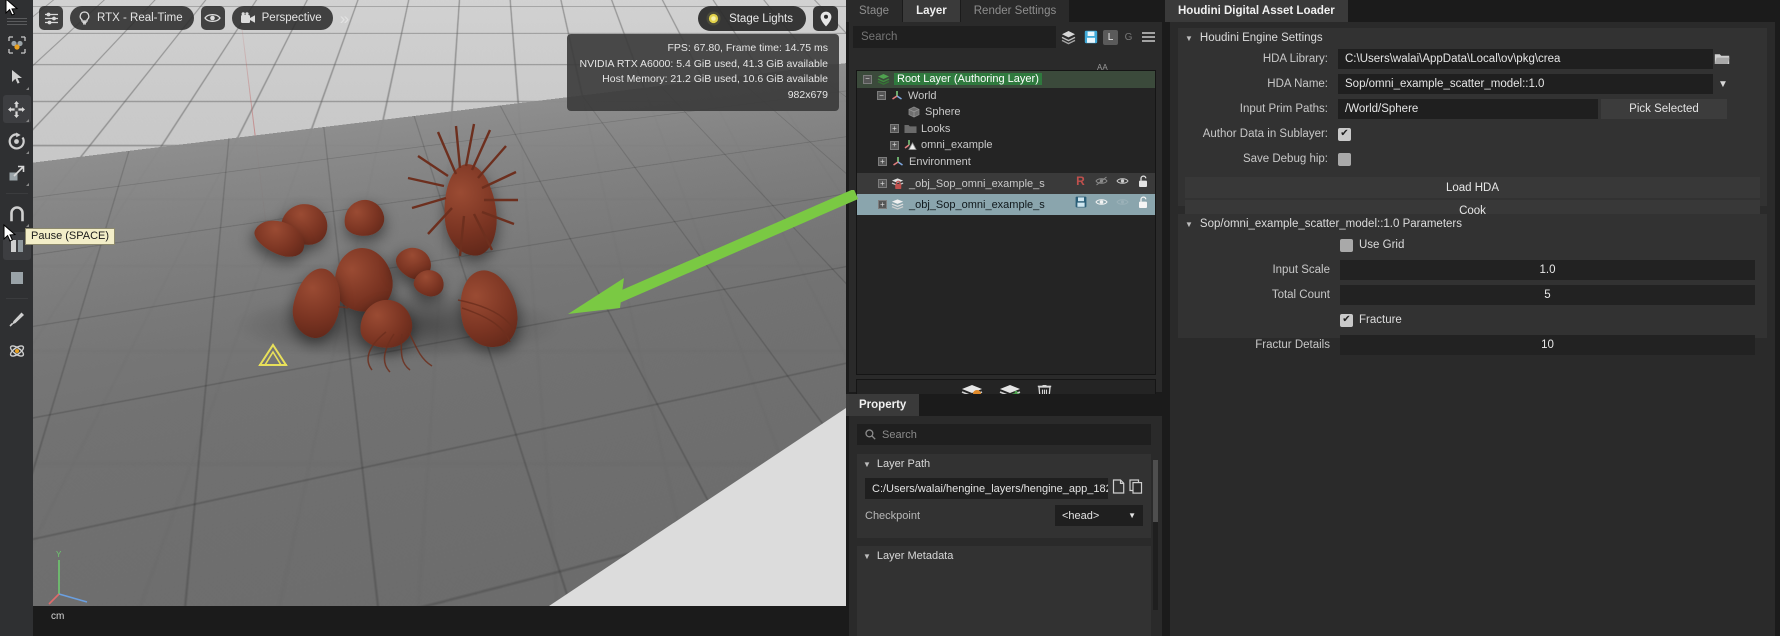 This screenshot has height=636, width=1780. What do you see at coordinates (132, 18) in the screenshot?
I see `renderer-selector: RTX - Real-Time` at bounding box center [132, 18].